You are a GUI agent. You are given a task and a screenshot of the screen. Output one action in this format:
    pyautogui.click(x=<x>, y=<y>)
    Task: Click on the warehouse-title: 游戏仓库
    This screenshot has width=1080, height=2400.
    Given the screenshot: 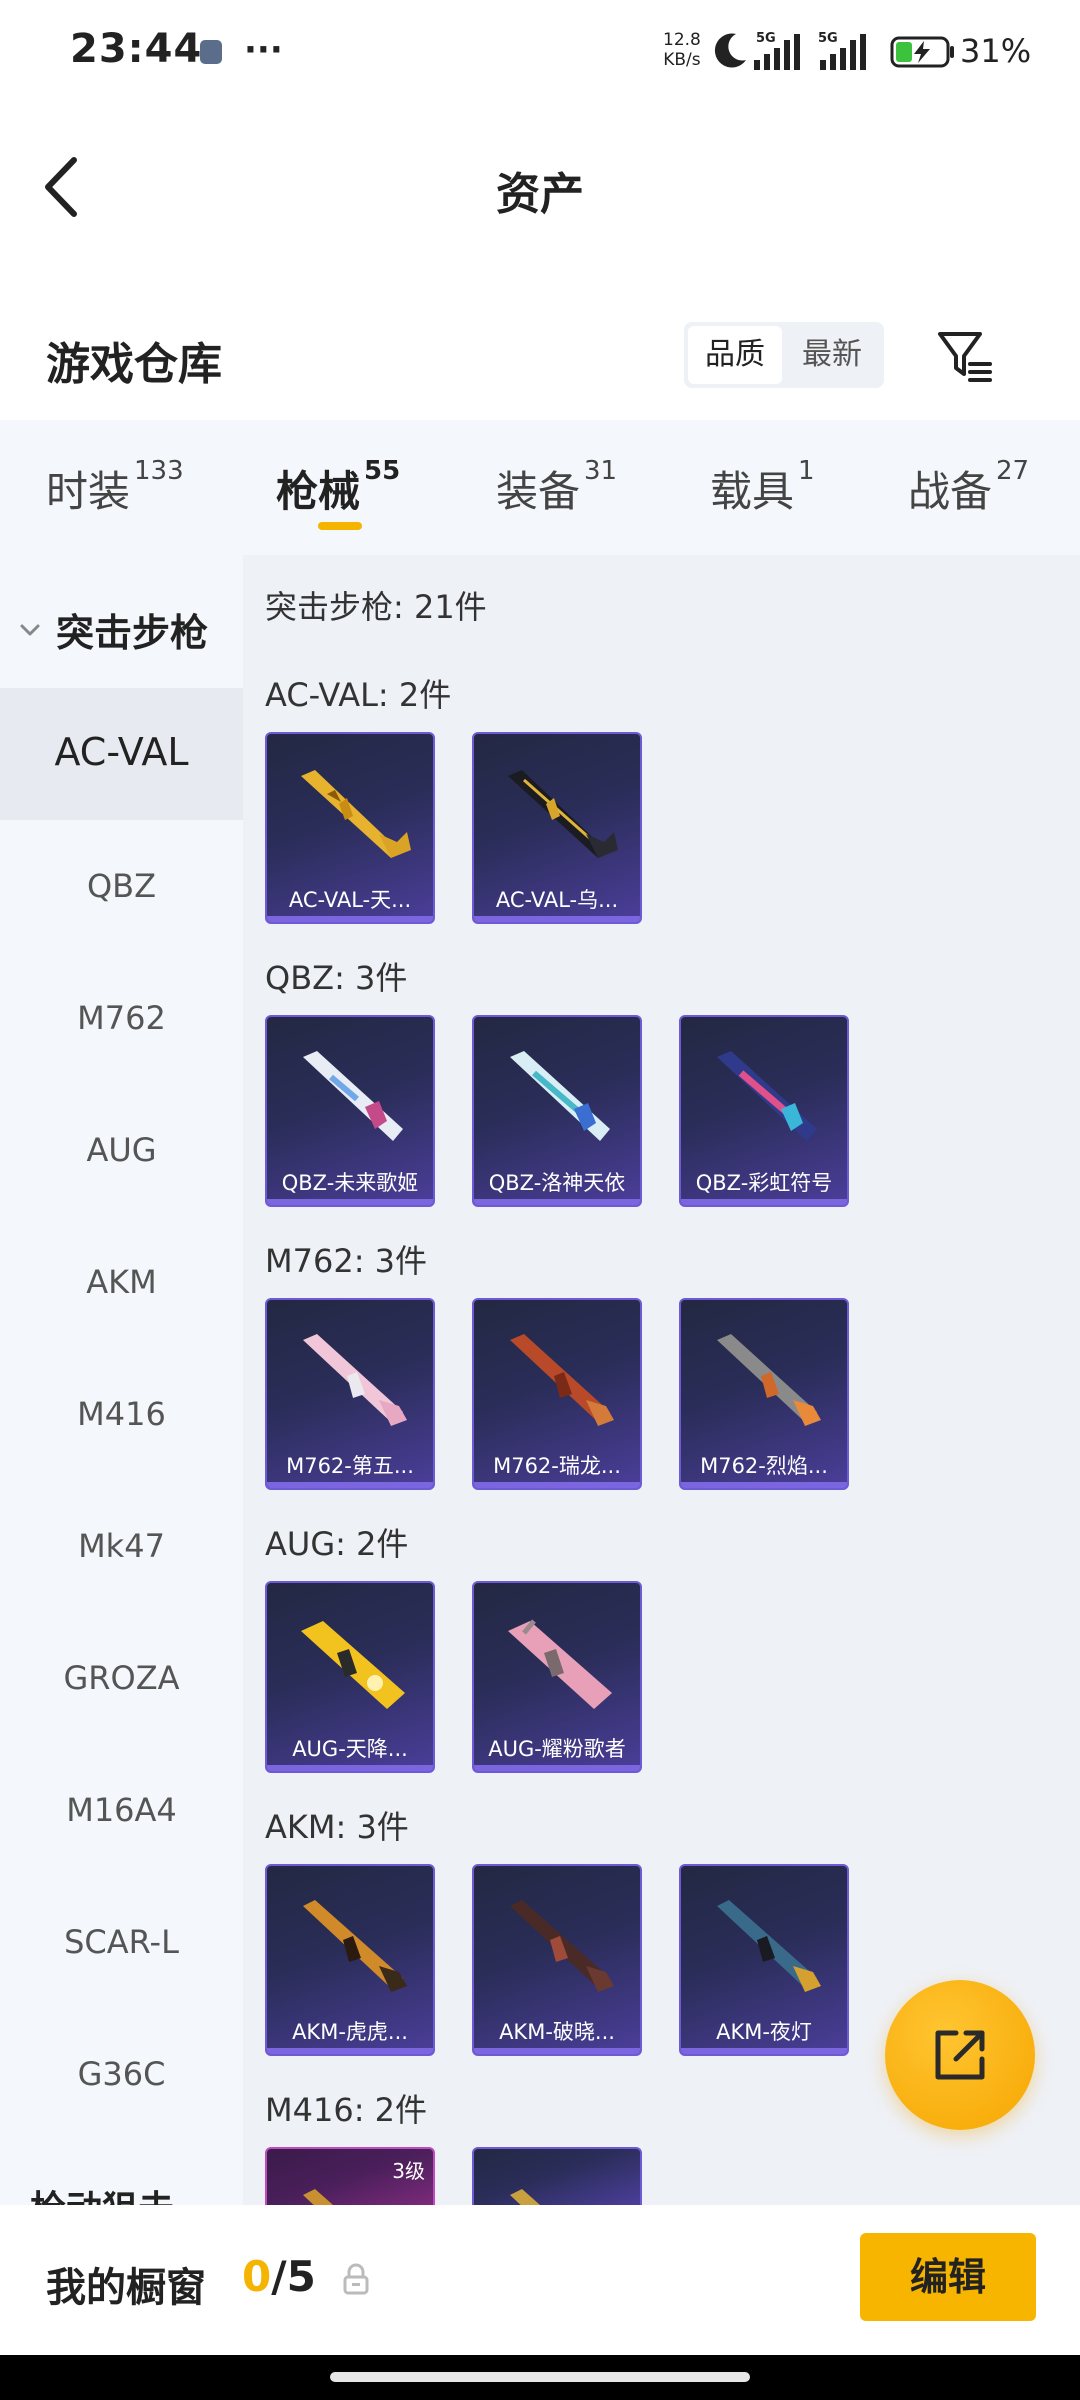 What is the action you would take?
    pyautogui.click(x=134, y=364)
    